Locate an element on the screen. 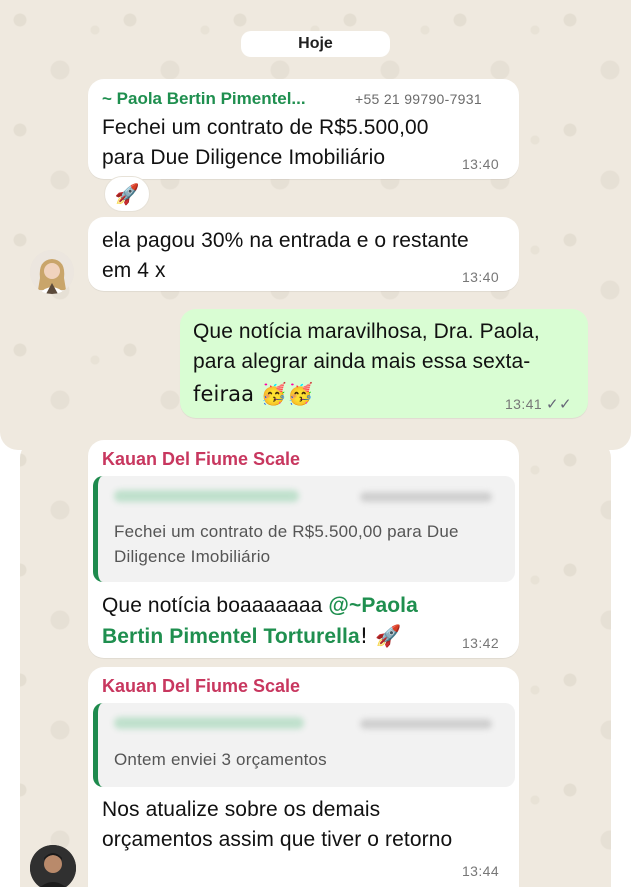 The width and height of the screenshot is (631, 887). message-text: feiraa 🥳🥳 is located at coordinates (253, 394).